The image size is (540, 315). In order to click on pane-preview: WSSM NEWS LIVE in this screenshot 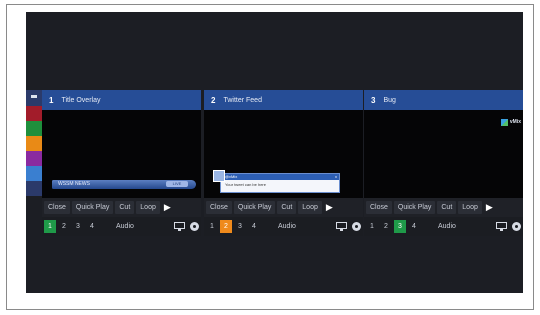, I will do `click(121, 154)`.